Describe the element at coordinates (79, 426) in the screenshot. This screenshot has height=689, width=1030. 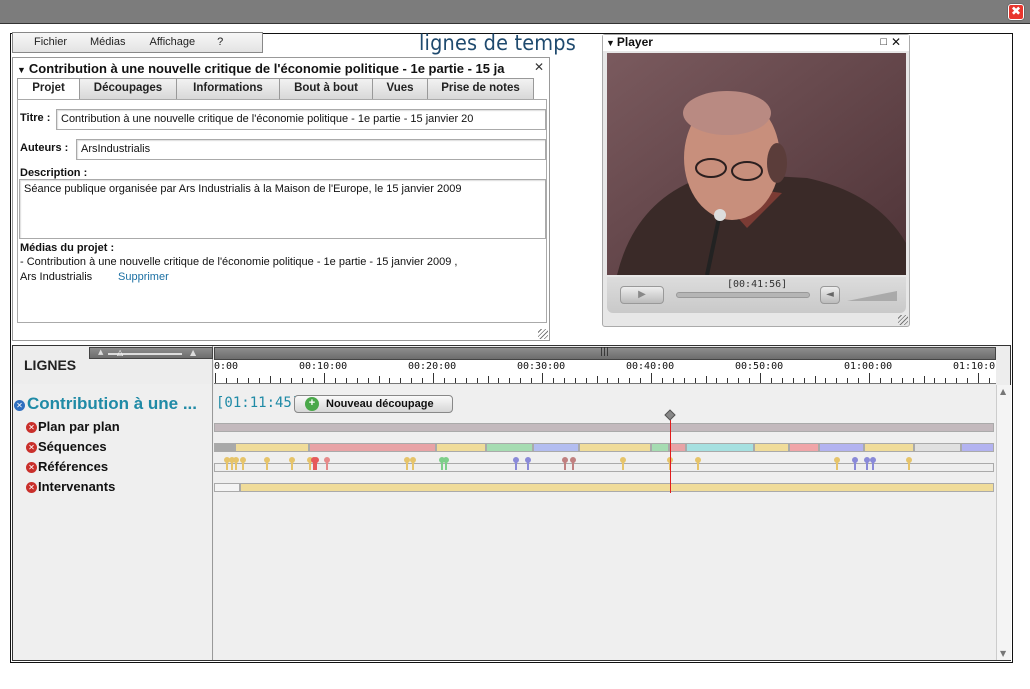
I see `track-plan-par-plan: Plan par plan` at that location.